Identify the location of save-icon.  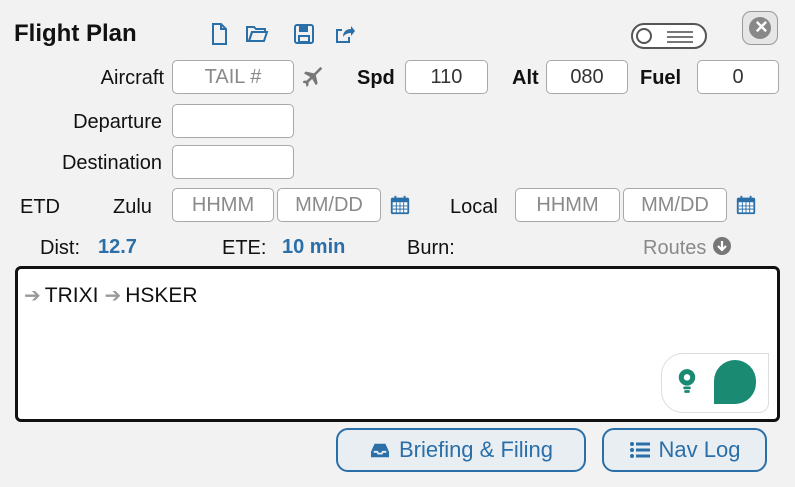
(304, 34).